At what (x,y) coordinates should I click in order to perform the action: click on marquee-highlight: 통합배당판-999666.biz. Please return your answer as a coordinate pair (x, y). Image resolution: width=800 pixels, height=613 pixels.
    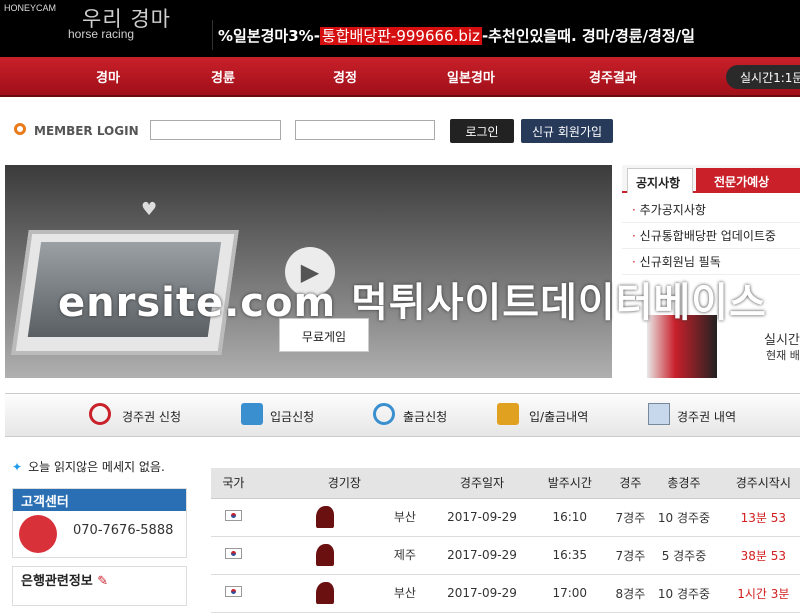
    Looking at the image, I should click on (400, 36).